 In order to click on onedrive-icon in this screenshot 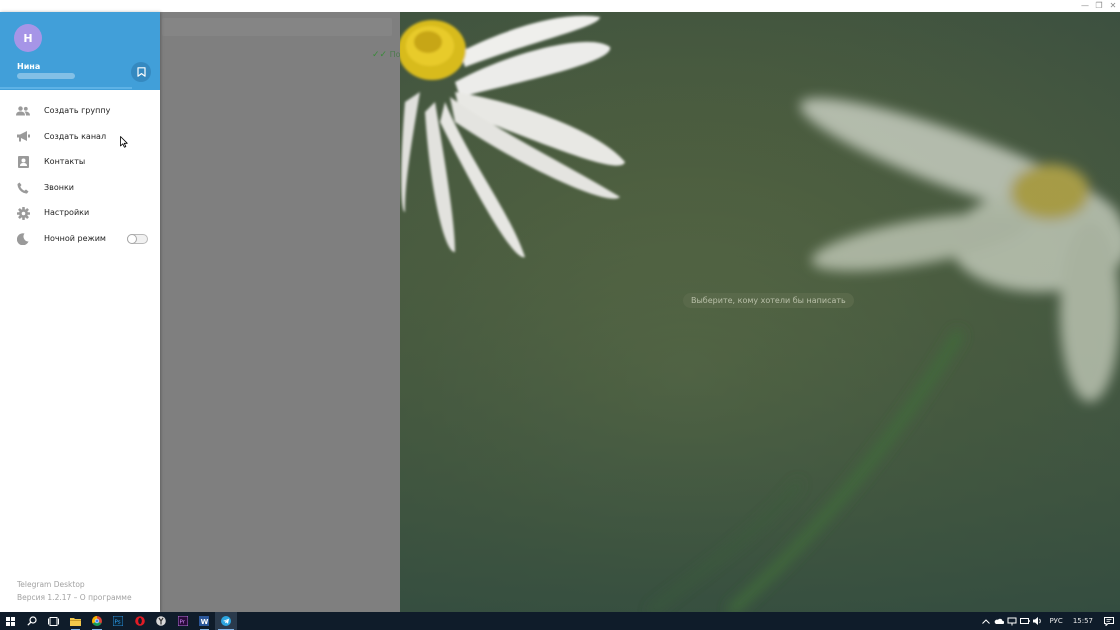, I will do `click(998, 621)`.